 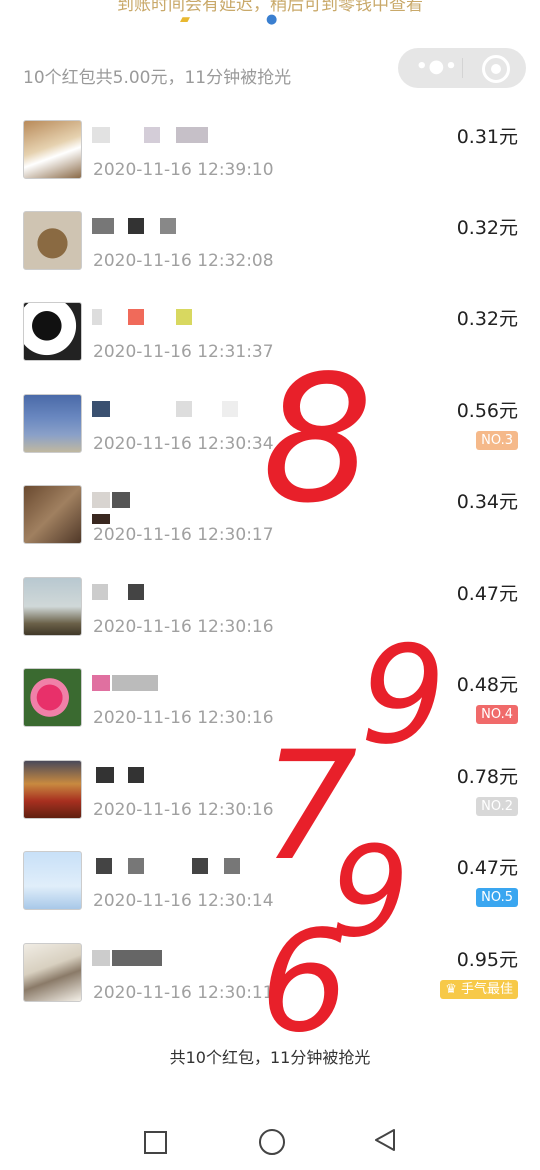 What do you see at coordinates (487, 685) in the screenshot?
I see `grab-amount: 0.48元` at bounding box center [487, 685].